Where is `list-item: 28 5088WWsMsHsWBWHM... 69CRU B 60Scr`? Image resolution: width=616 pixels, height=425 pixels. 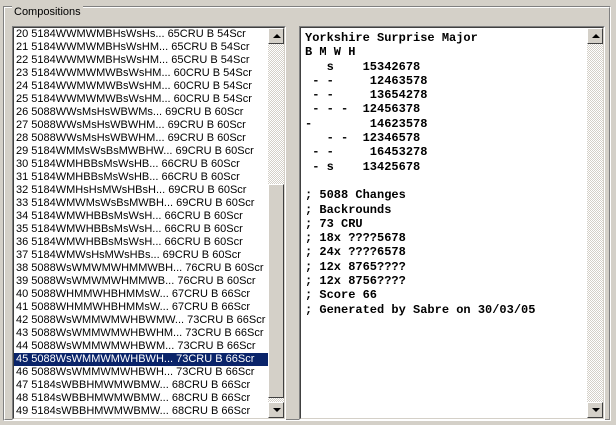 list-item: 28 5088WWsMsHsWBWHM... 69CRU B 60Scr is located at coordinates (141, 138).